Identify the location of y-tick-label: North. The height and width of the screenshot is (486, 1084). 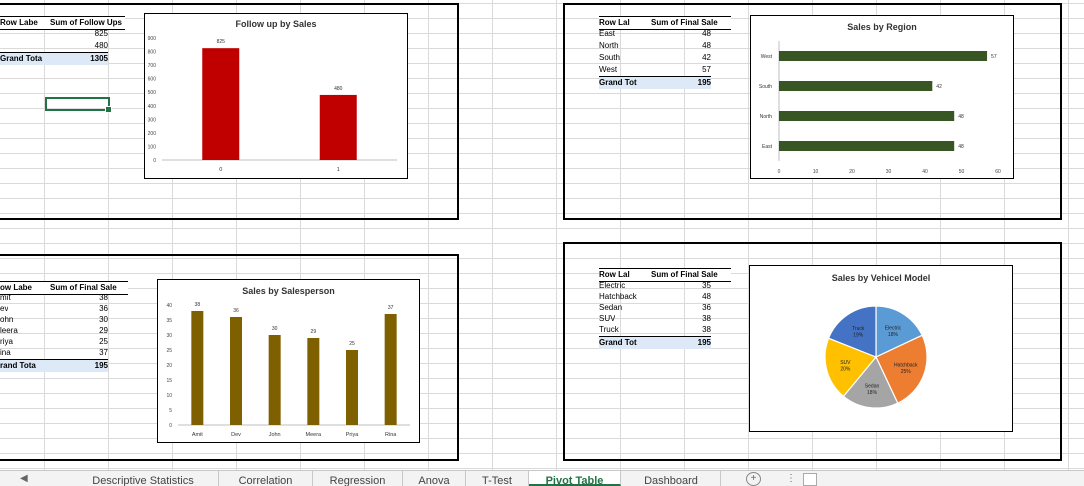
(766, 117).